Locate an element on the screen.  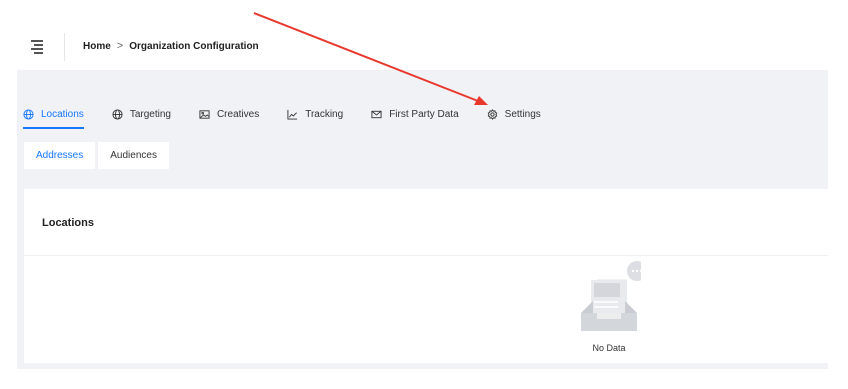
tab-label: Tracking is located at coordinates (324, 114).